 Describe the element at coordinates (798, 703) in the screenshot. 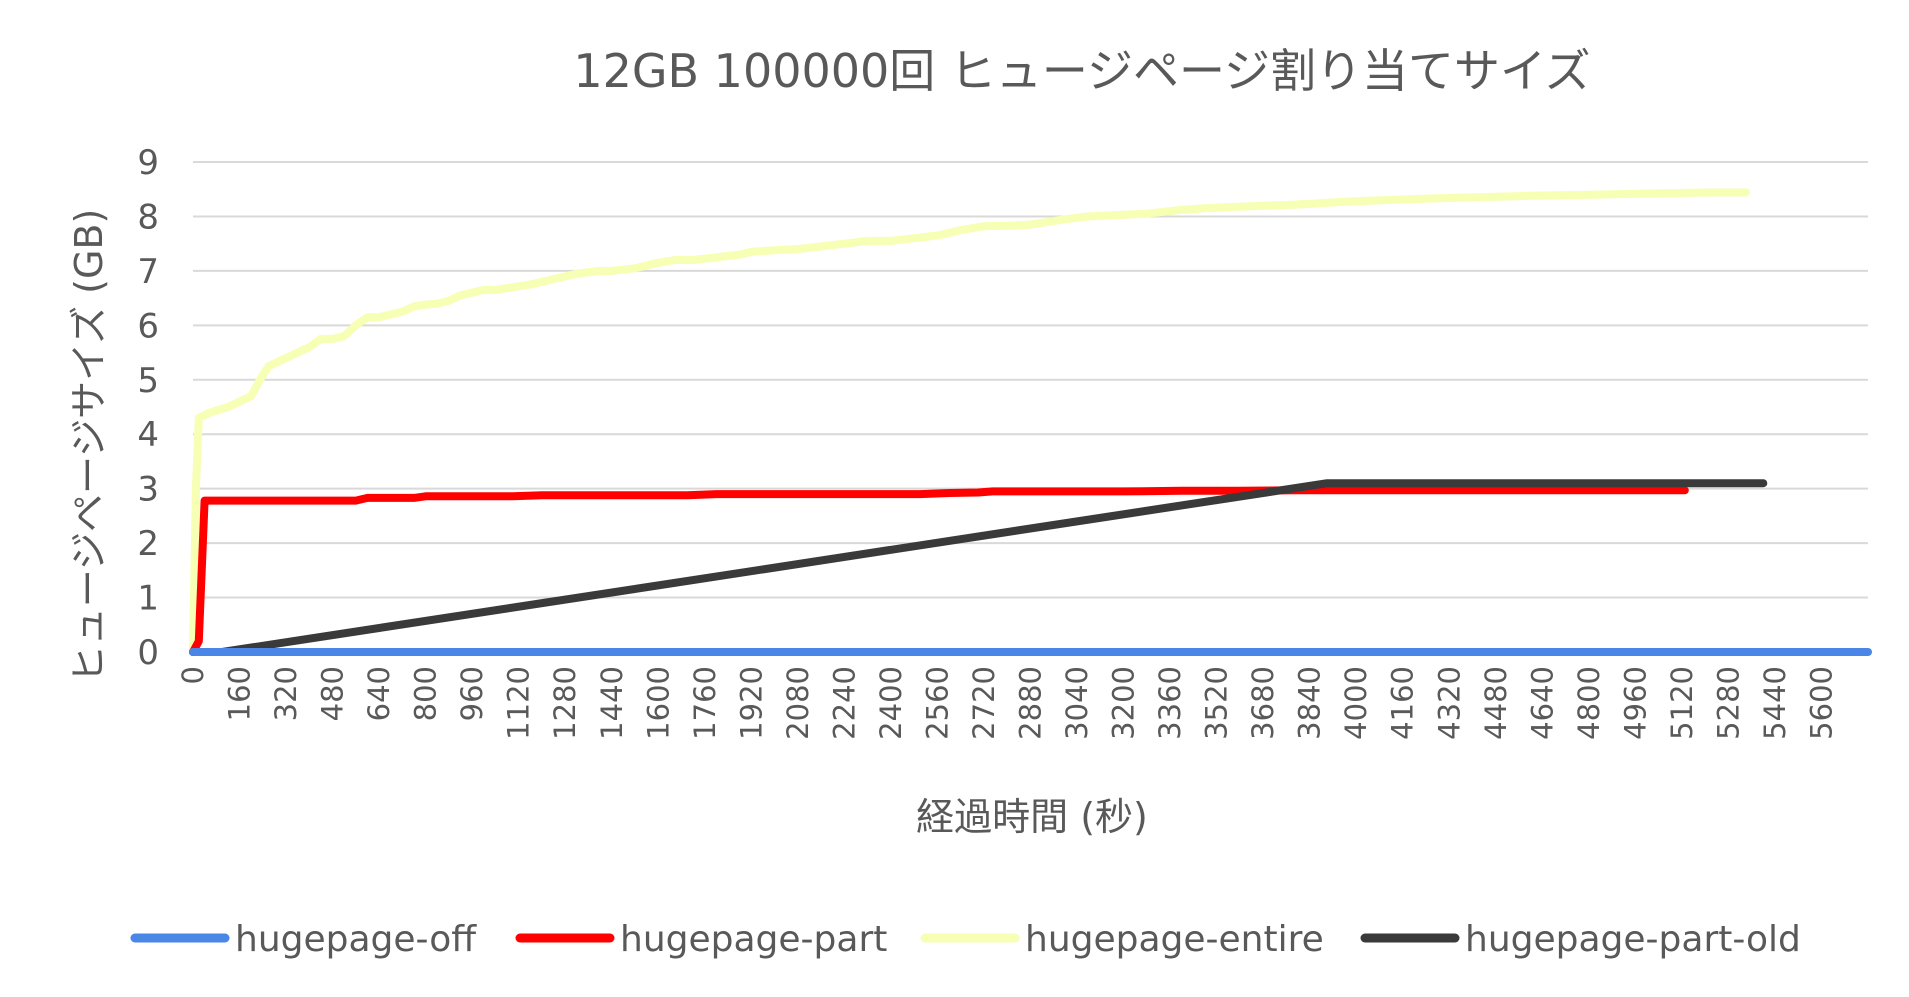

I see `x-tick-label: 2080` at that location.